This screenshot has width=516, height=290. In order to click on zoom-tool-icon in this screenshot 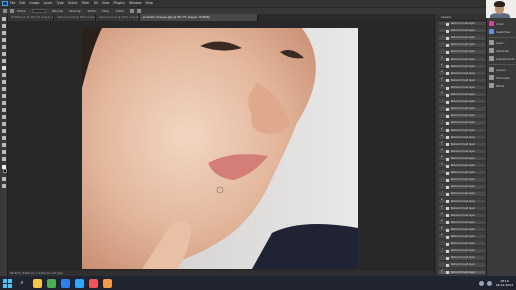, I will do `click(4, 159)`.